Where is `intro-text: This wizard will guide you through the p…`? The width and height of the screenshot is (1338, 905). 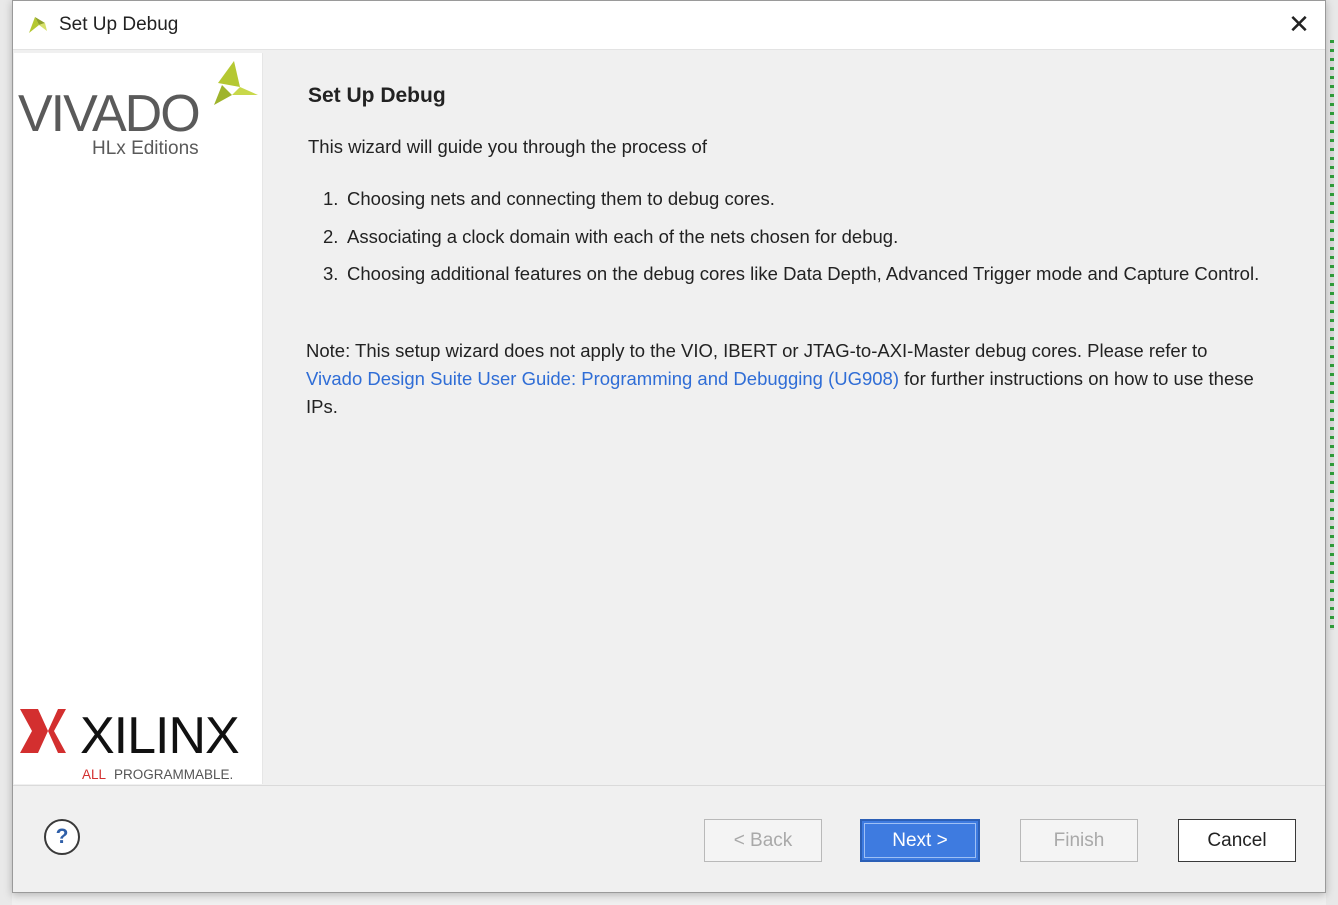 intro-text: This wizard will guide you through the p… is located at coordinates (507, 146).